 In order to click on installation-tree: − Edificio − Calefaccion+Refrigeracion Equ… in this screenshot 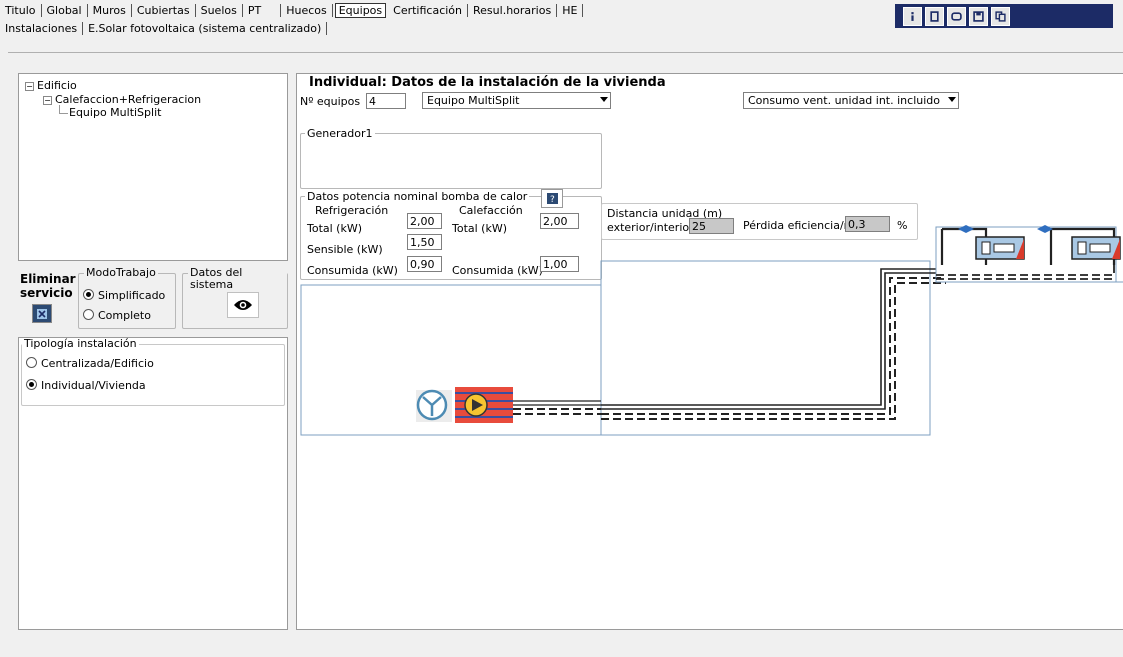, I will do `click(153, 167)`.